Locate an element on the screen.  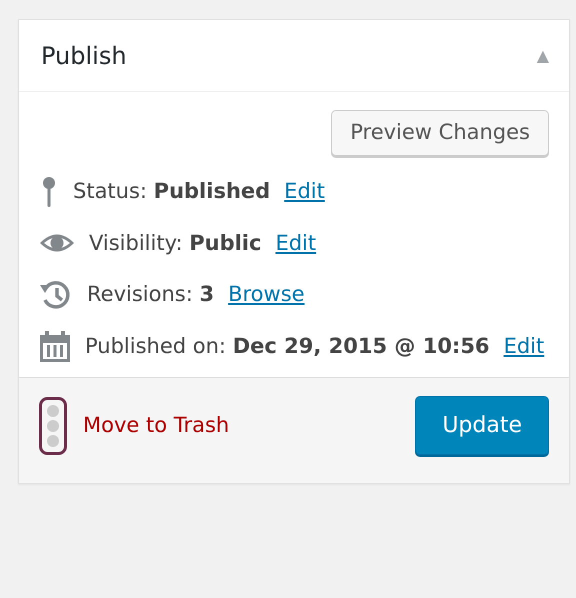
eye-icon is located at coordinates (57, 243).